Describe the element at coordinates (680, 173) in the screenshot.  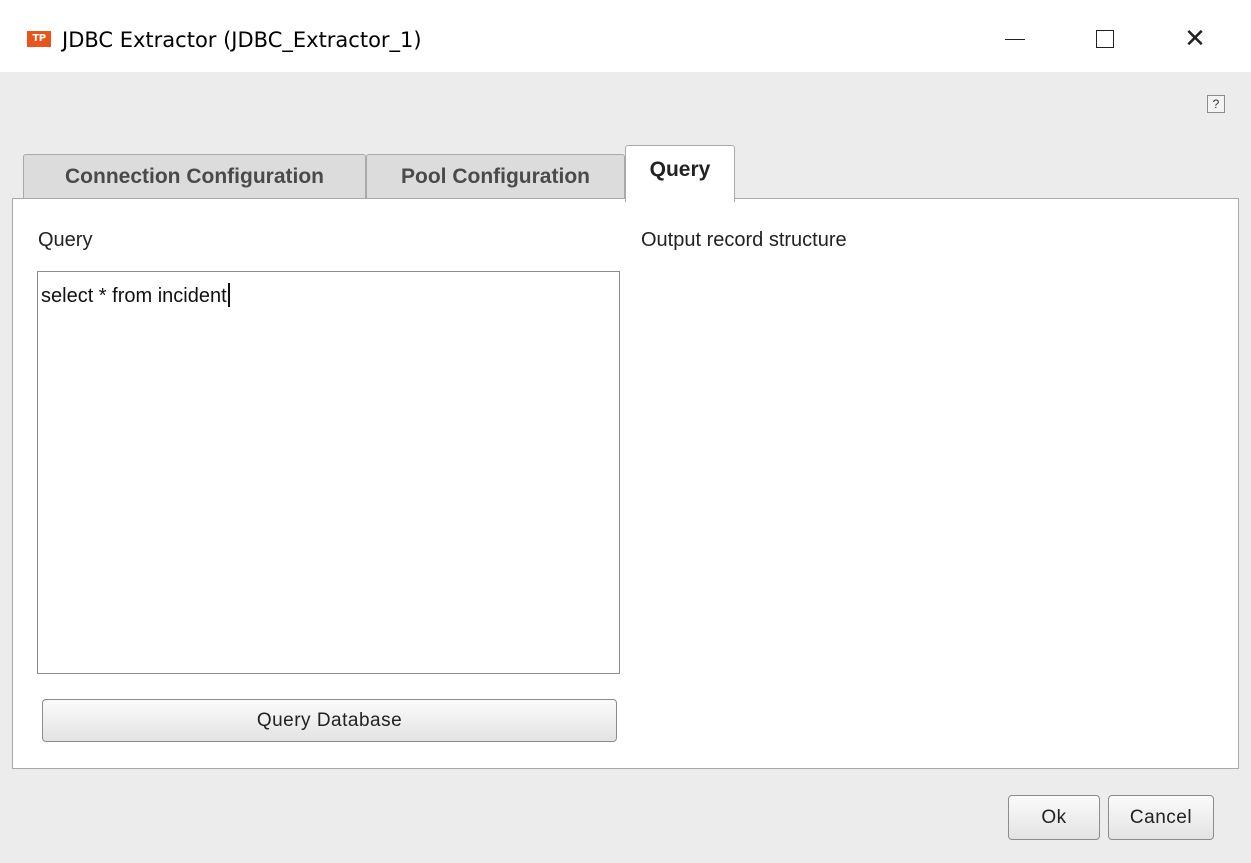
I see `tab-query: Query` at that location.